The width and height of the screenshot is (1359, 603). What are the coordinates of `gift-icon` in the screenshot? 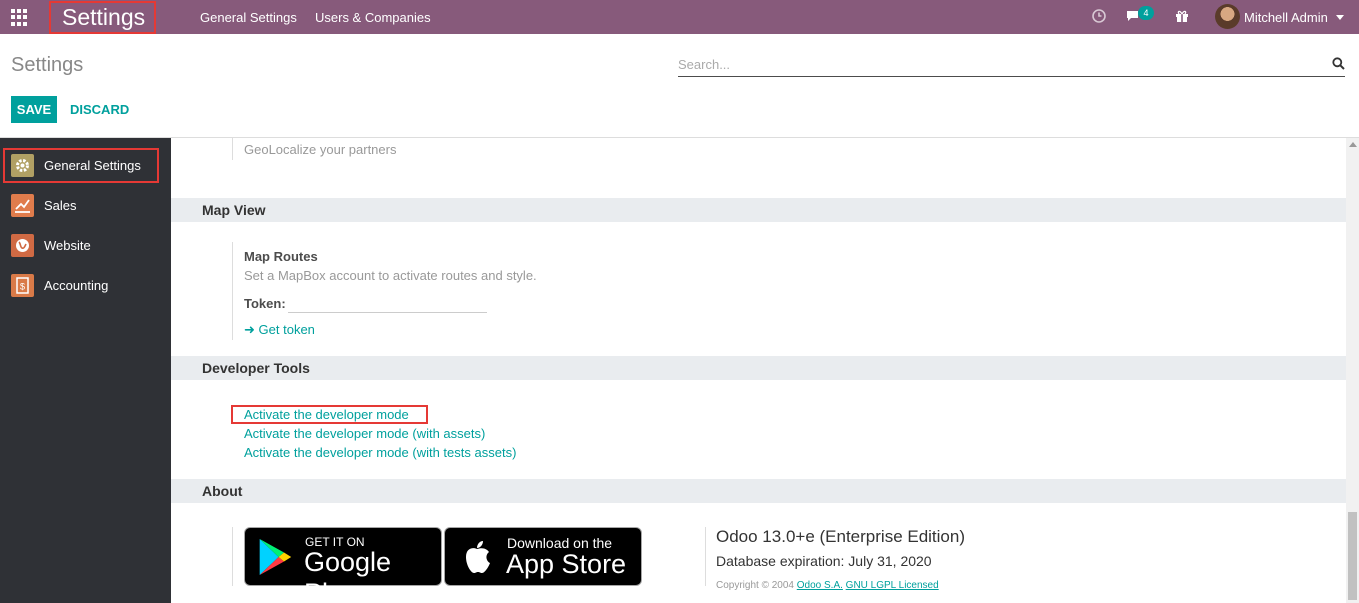 It's located at (1182, 16).